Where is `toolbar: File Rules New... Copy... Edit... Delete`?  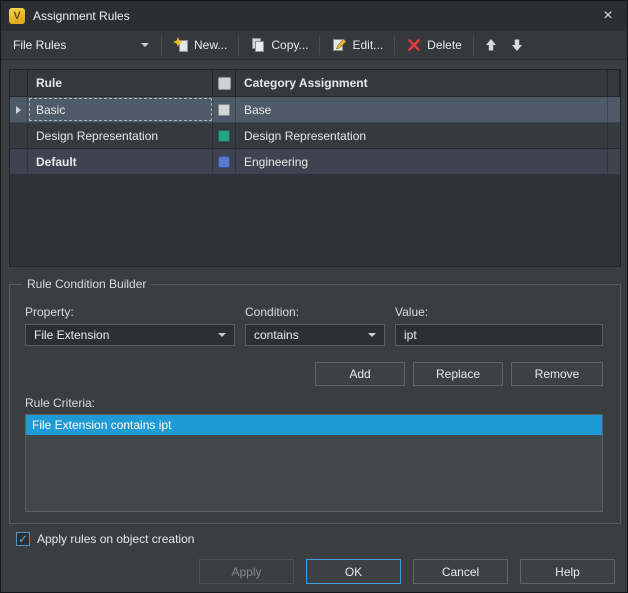
toolbar: File Rules New... Copy... Edit... Delete is located at coordinates (314, 45).